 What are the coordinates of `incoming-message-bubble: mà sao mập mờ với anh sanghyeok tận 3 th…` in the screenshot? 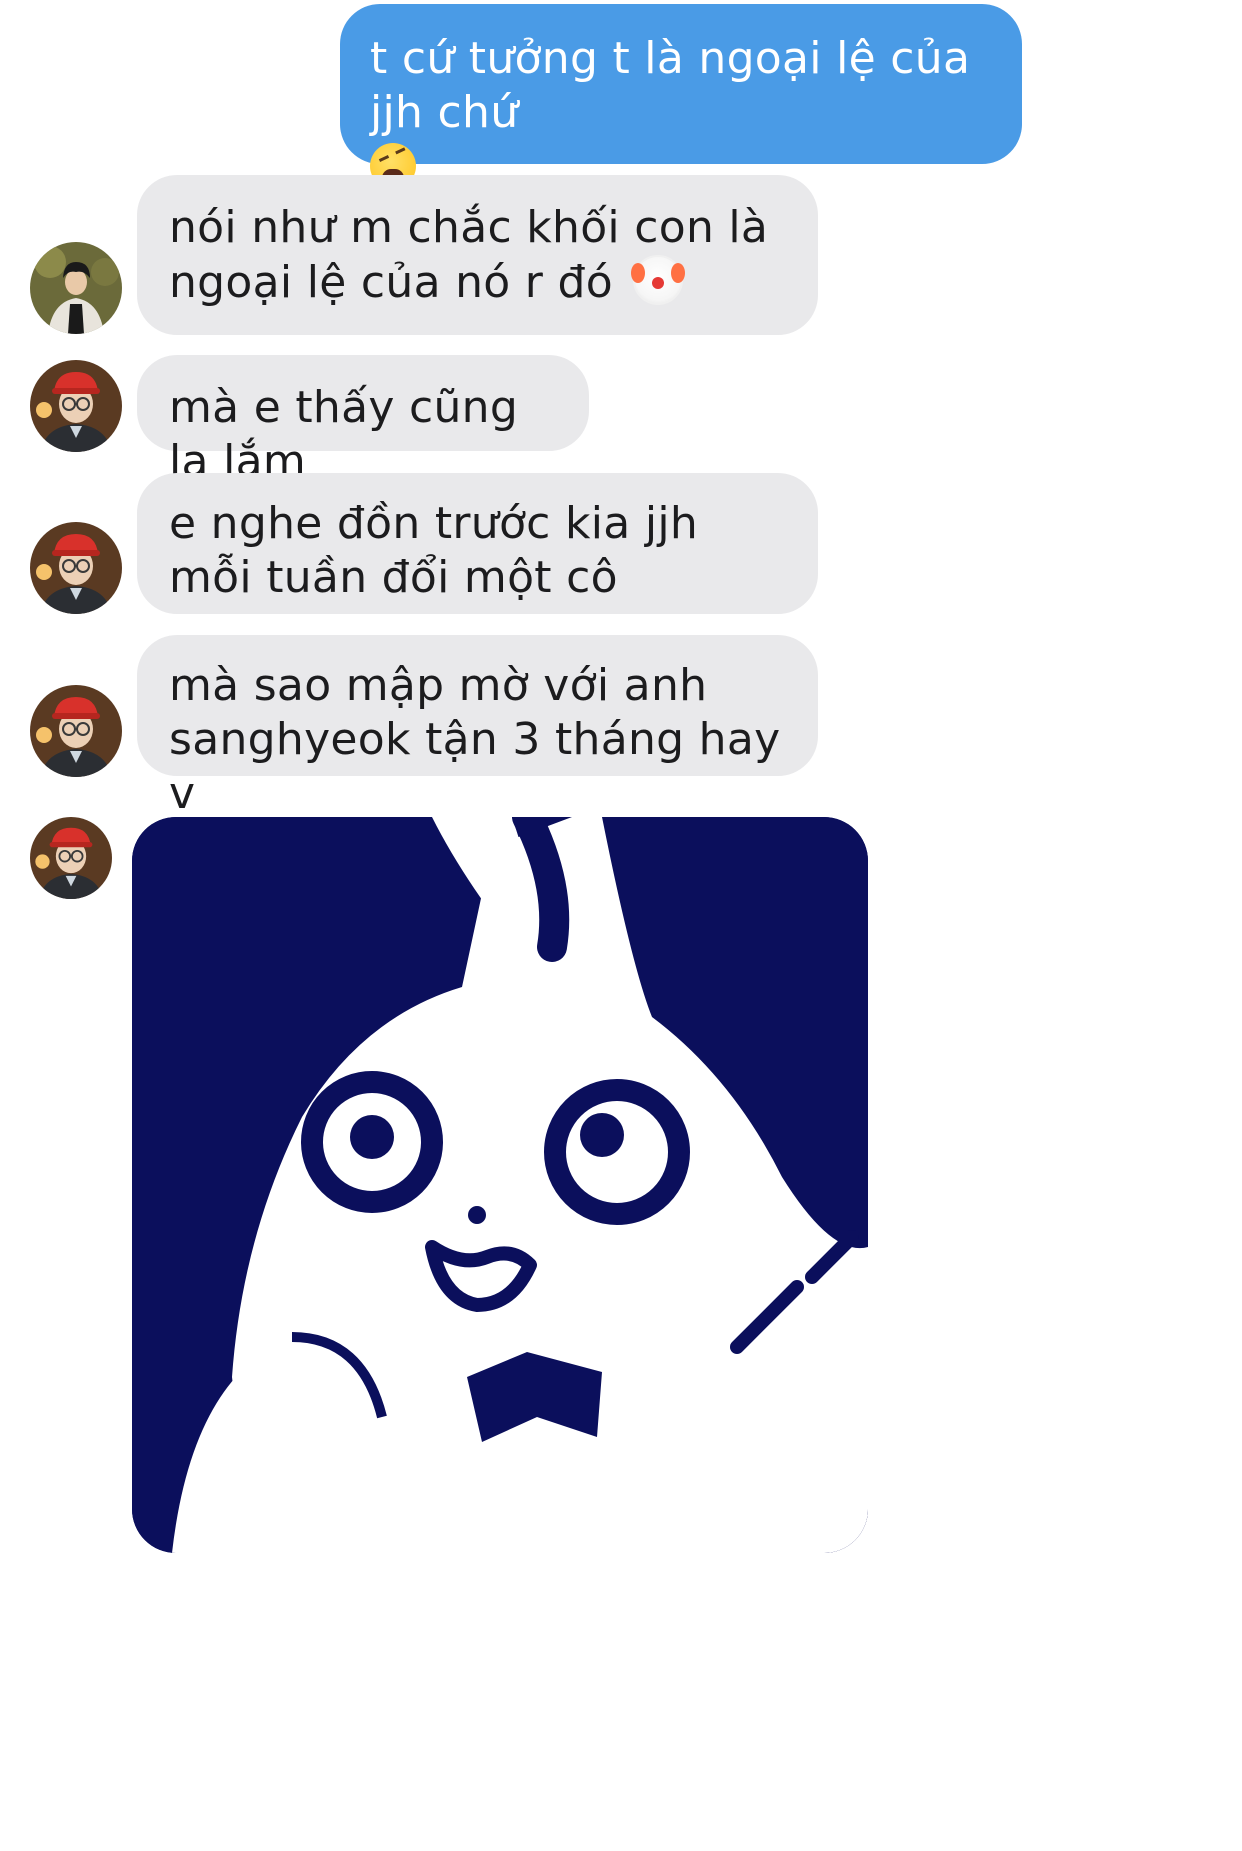 It's located at (477, 727).